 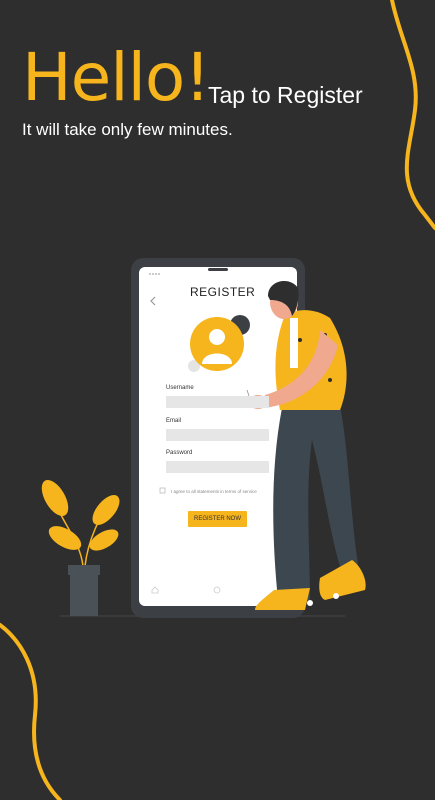 What do you see at coordinates (217, 435) in the screenshot?
I see `email-field` at bounding box center [217, 435].